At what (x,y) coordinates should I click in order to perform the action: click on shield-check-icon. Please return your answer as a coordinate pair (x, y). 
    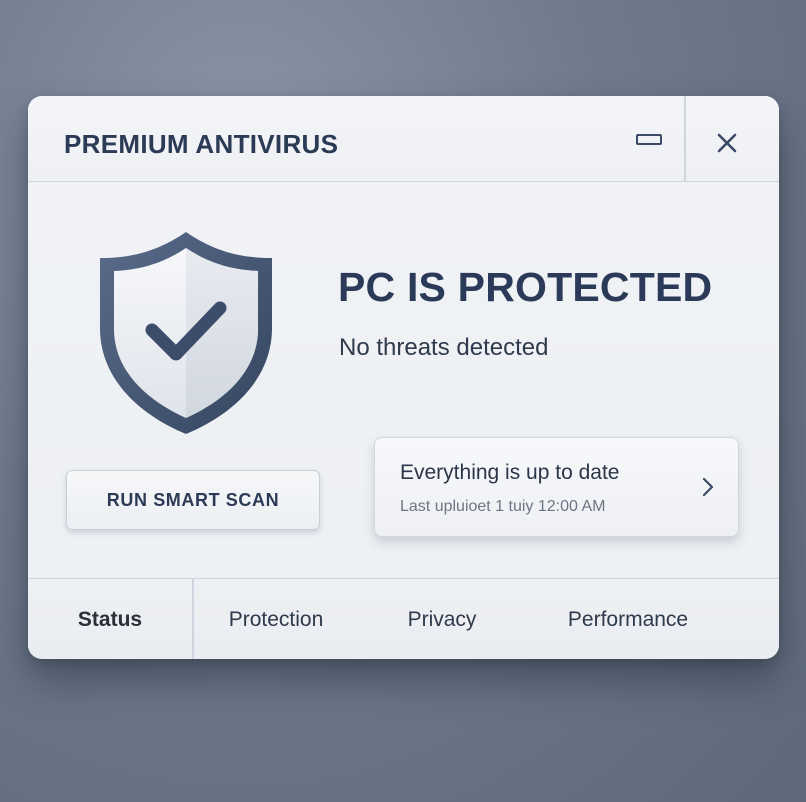
    Looking at the image, I should click on (186, 335).